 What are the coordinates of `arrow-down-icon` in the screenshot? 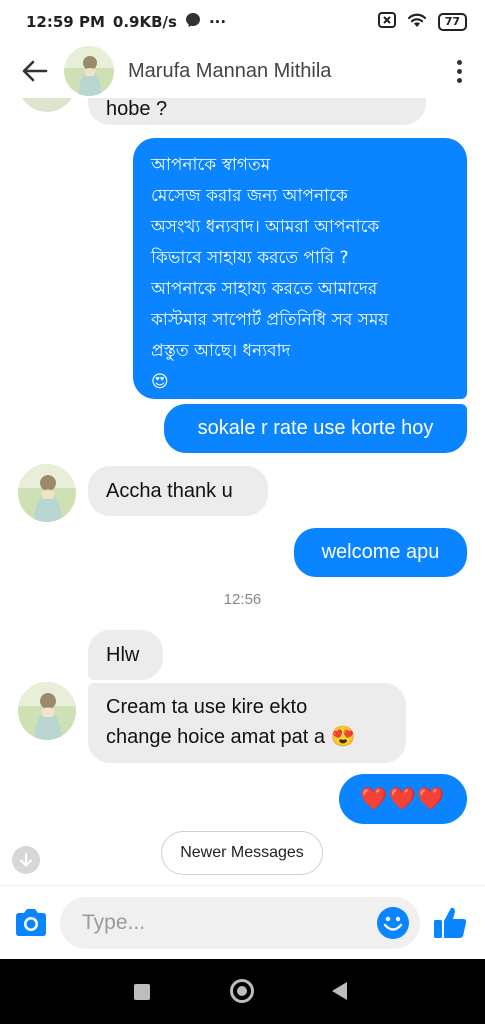 It's located at (26, 860).